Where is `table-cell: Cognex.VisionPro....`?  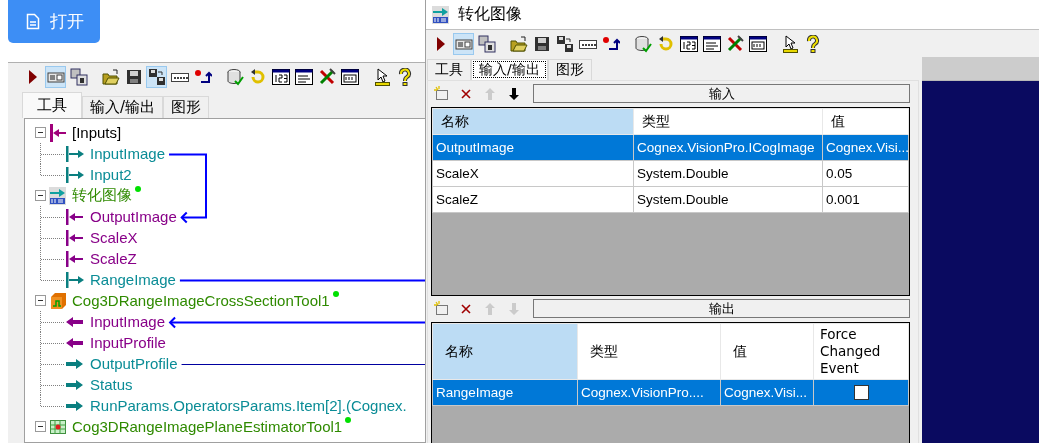
table-cell: Cognex.VisionPro.... is located at coordinates (649, 392).